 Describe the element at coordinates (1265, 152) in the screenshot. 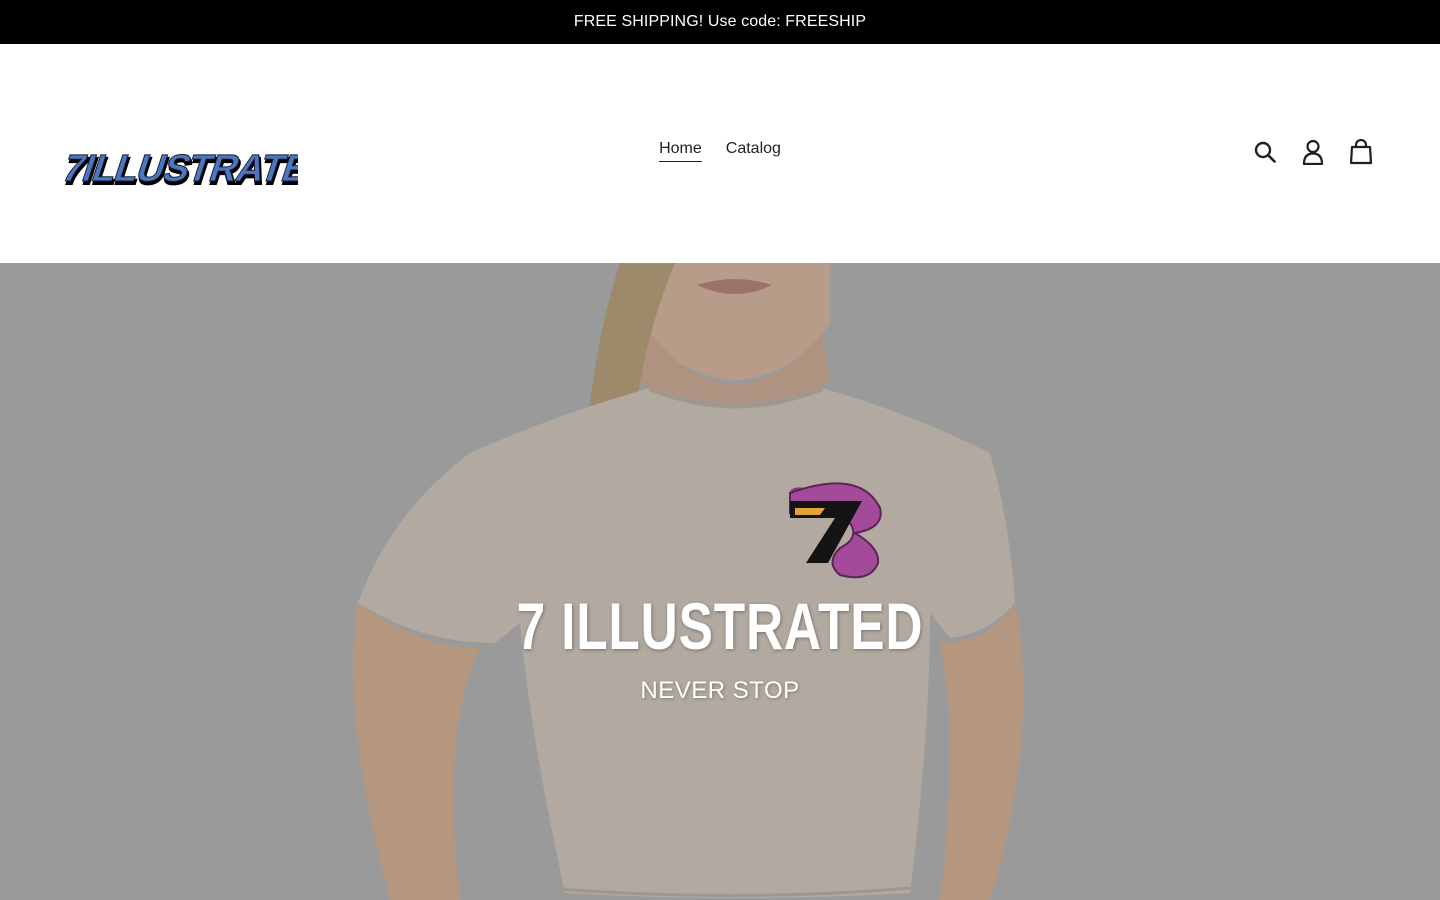

I see `search-icon` at that location.